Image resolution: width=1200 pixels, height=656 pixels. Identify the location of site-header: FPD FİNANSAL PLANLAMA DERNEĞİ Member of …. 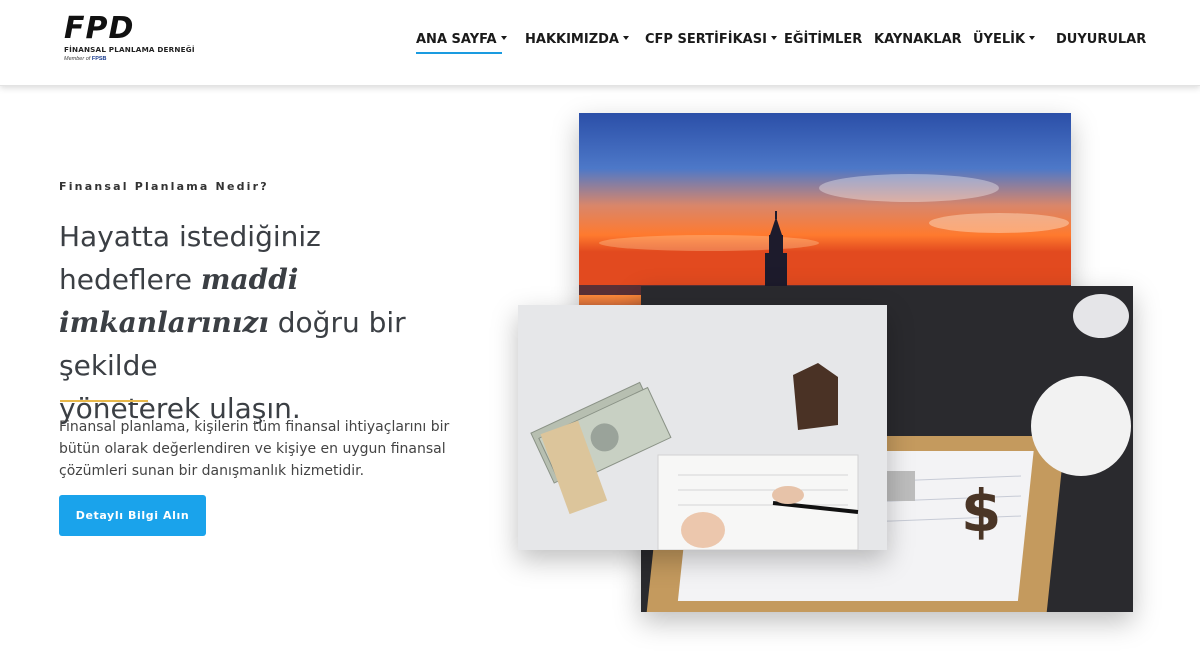
(600, 43).